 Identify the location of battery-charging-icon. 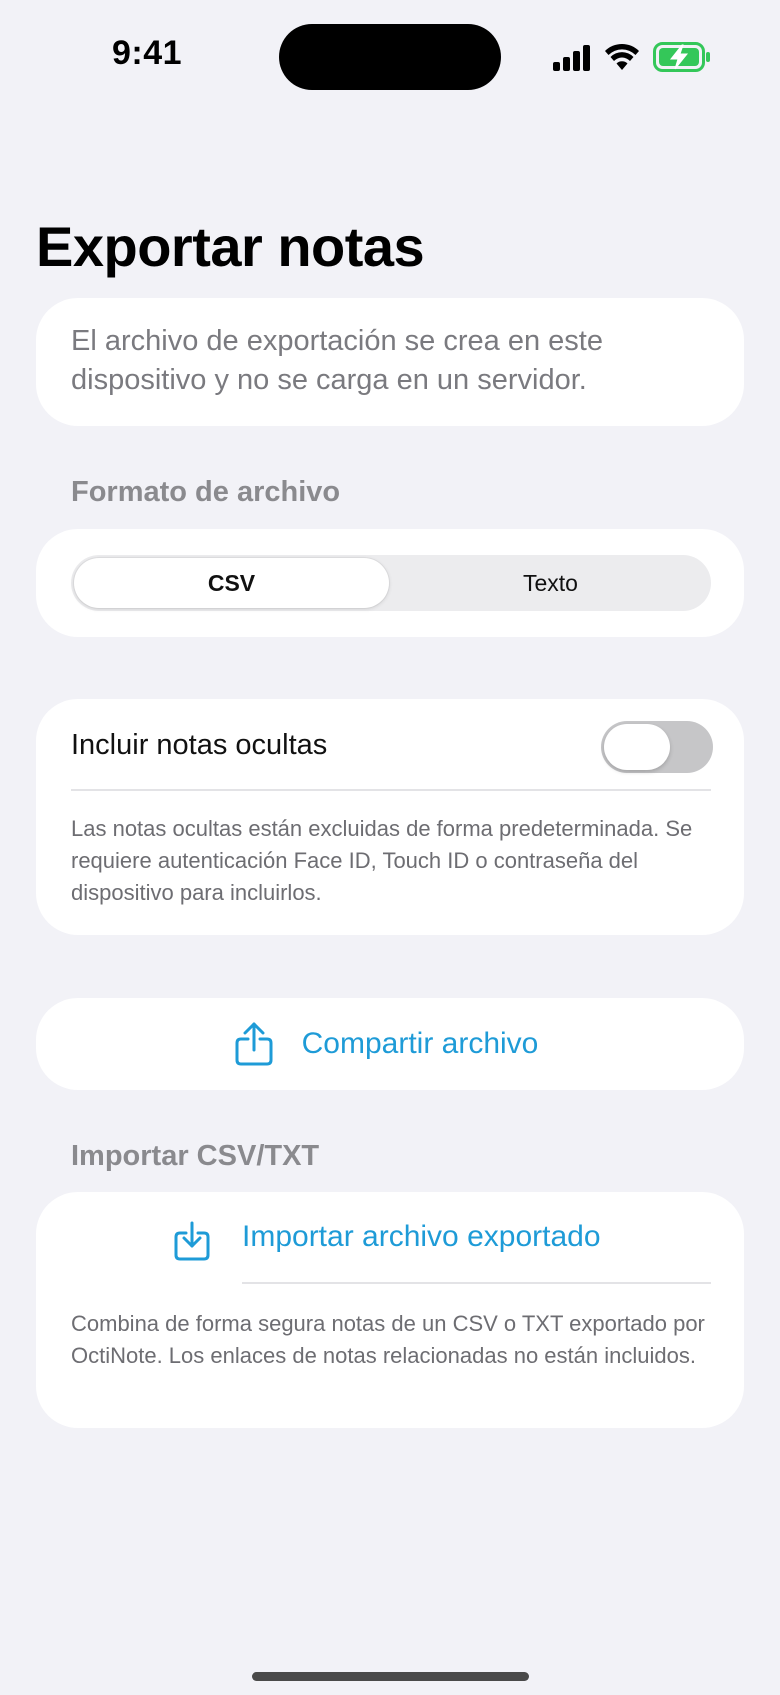
(681, 57).